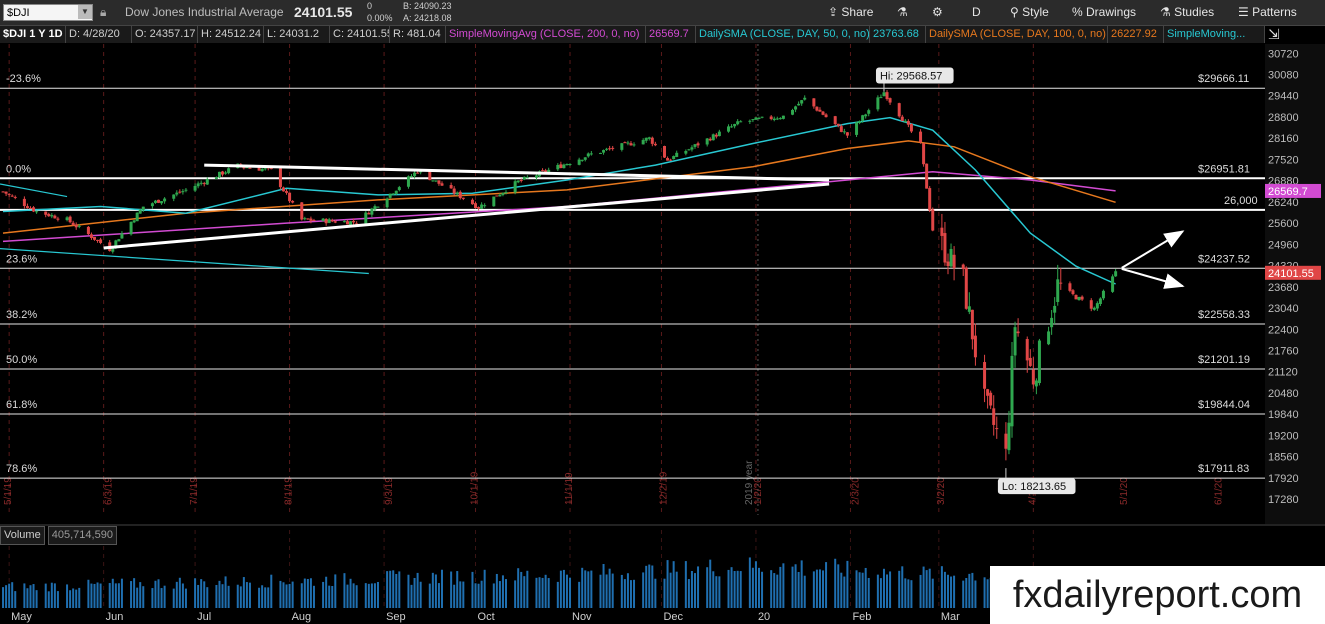 The width and height of the screenshot is (1325, 624). I want to click on x-tick-label: Dec, so click(673, 617).